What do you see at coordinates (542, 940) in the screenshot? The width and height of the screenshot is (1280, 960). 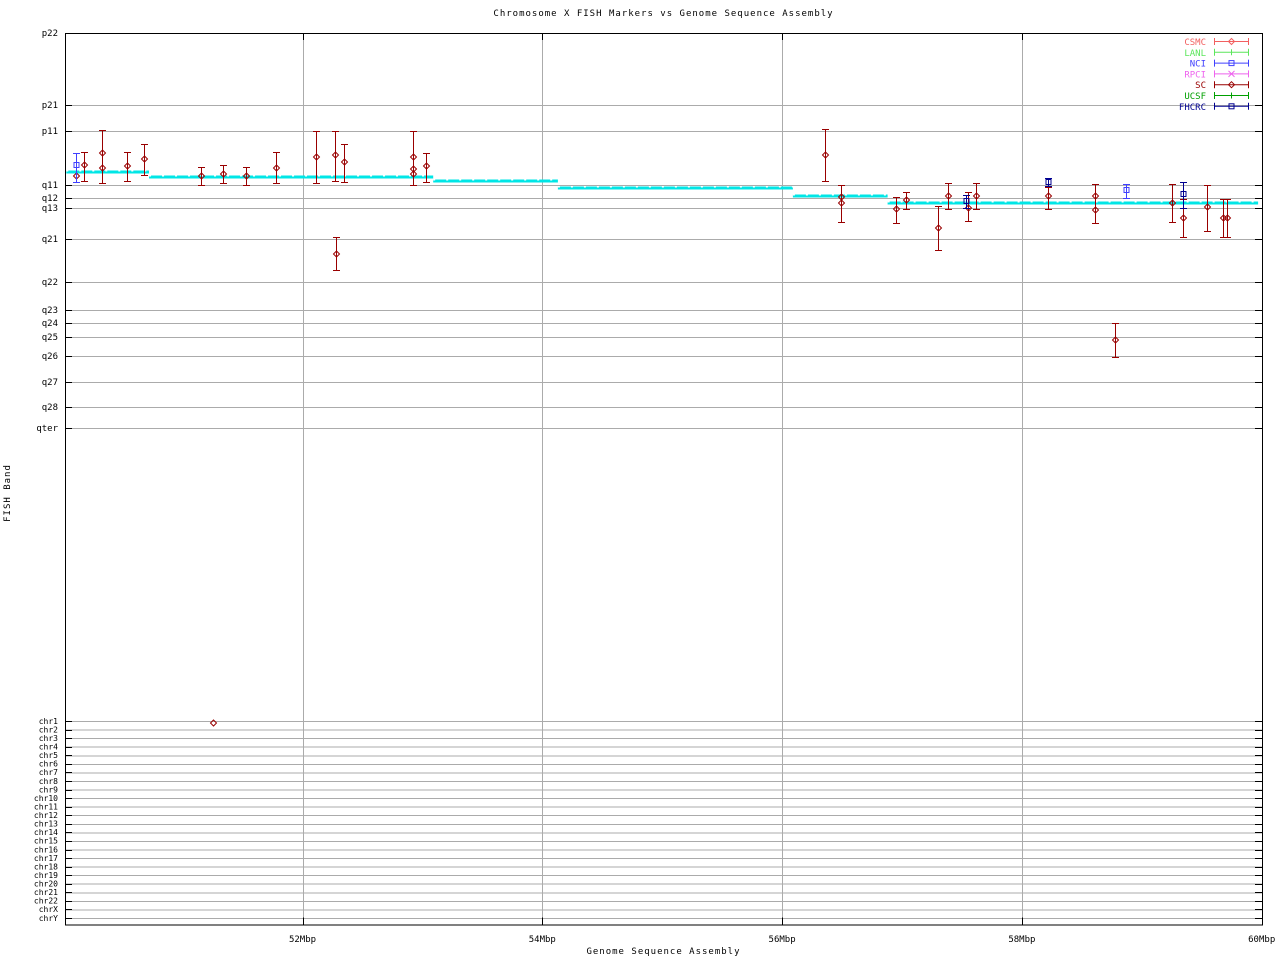 I see `x-tick-label-54Mbp: 54Mbp` at bounding box center [542, 940].